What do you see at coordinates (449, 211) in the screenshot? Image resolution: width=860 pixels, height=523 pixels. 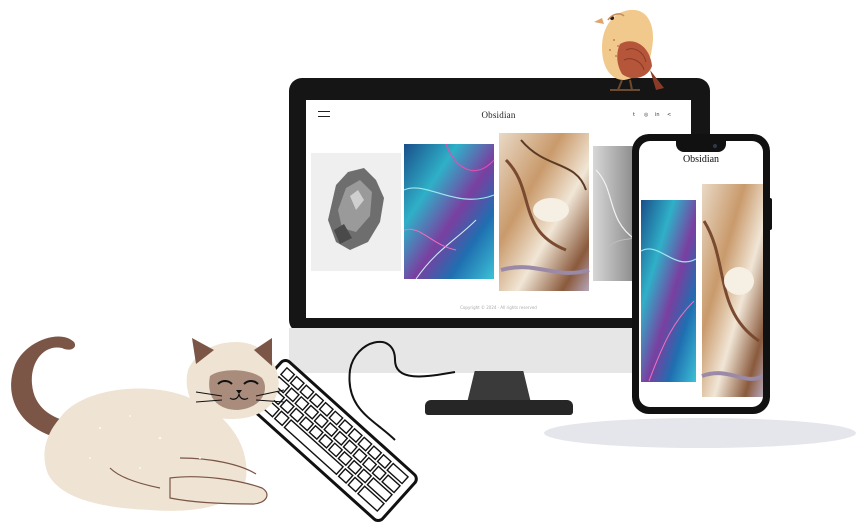 I see `gallery-image-blue-mineral` at bounding box center [449, 211].